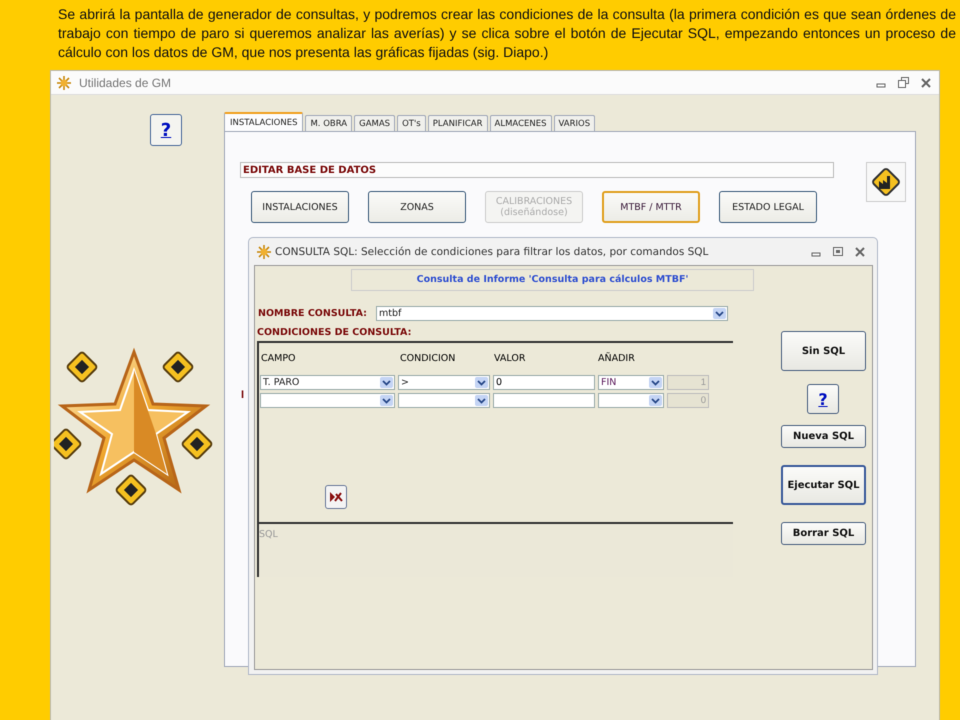  I want to click on partial-label: I, so click(242, 395).